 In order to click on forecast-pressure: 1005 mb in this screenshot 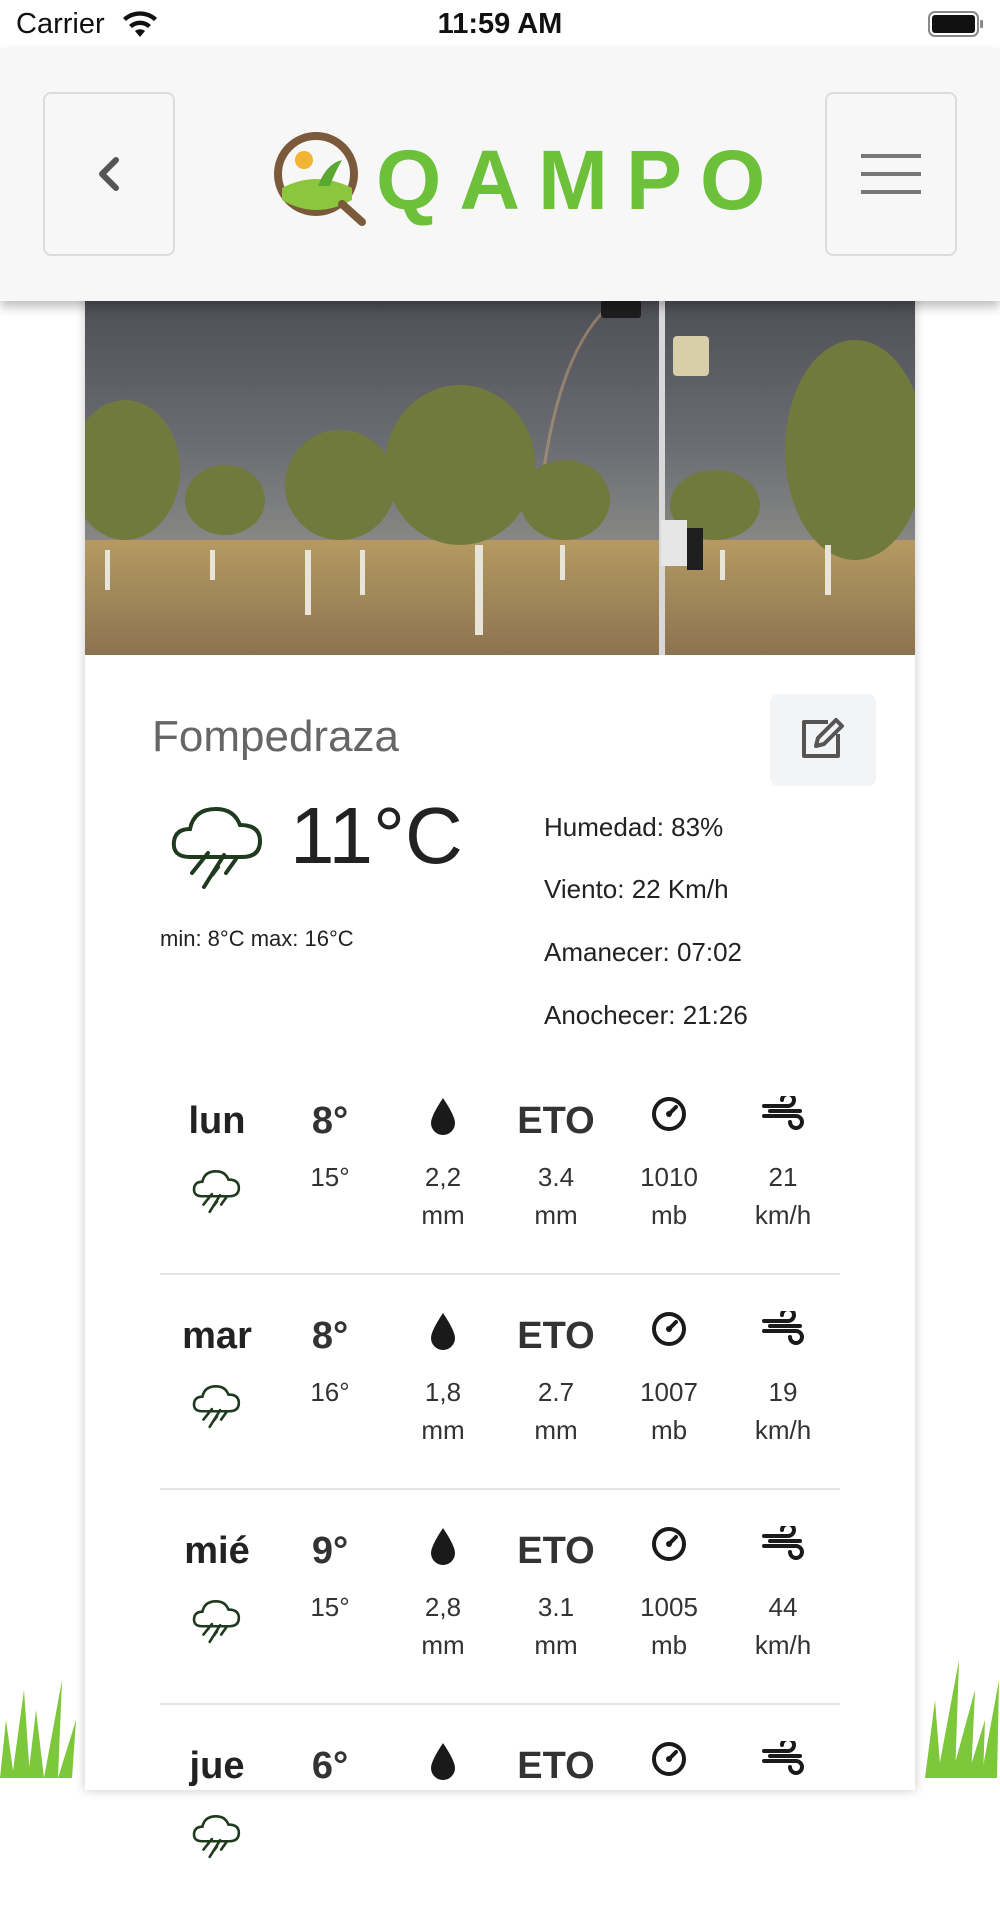, I will do `click(669, 1626)`.